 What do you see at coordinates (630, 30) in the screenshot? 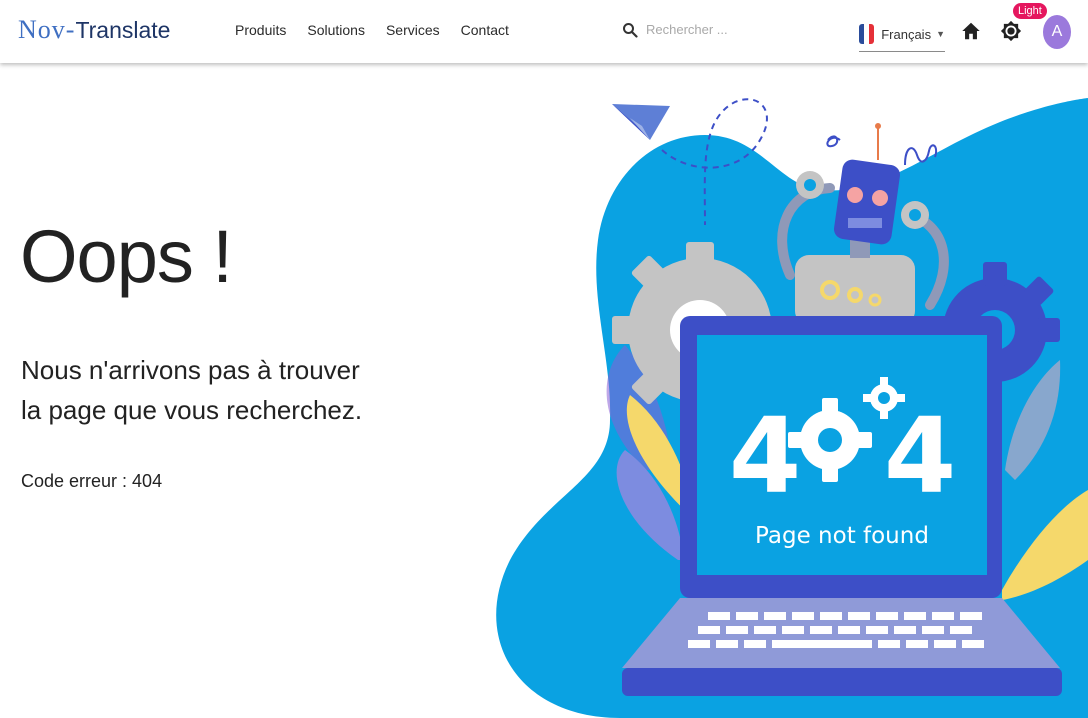
I see `search-icon` at bounding box center [630, 30].